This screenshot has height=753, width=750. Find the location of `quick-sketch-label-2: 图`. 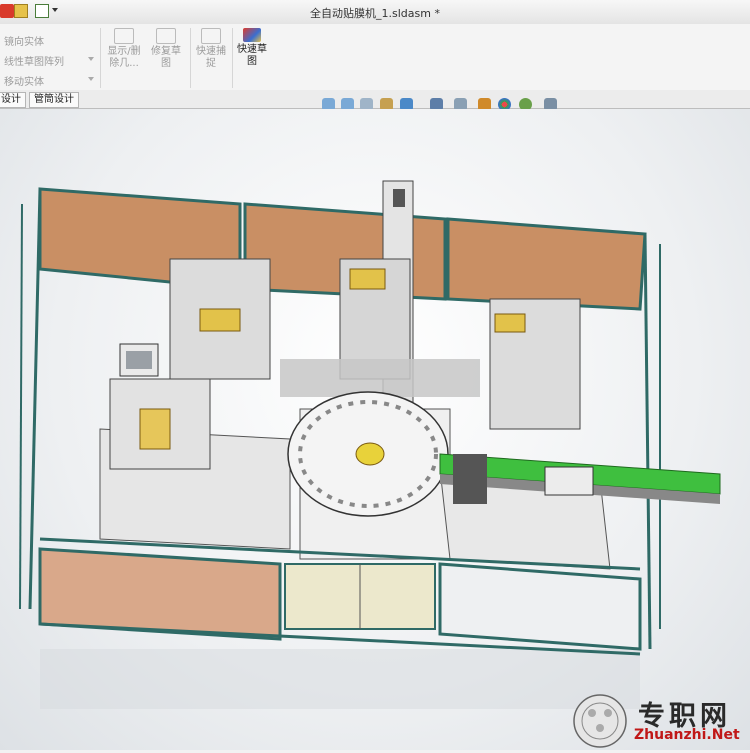

quick-sketch-label-2: 图 is located at coordinates (252, 61).